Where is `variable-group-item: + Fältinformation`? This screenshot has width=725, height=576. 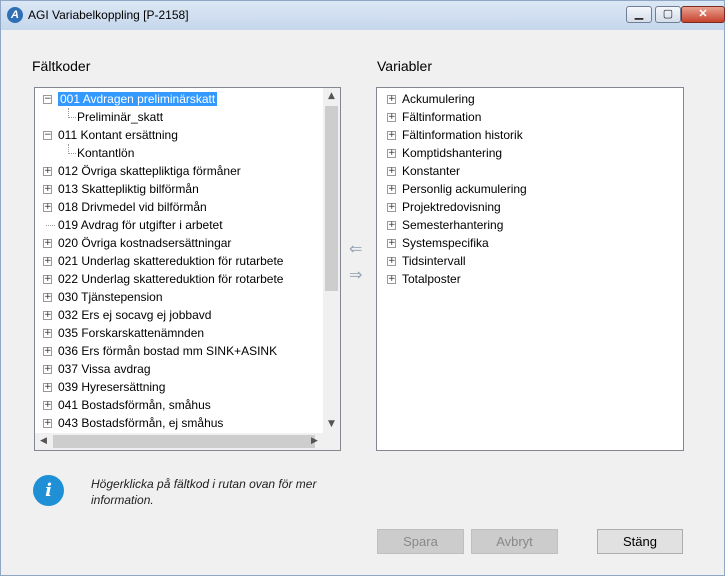 variable-group-item: + Fältinformation is located at coordinates (434, 117).